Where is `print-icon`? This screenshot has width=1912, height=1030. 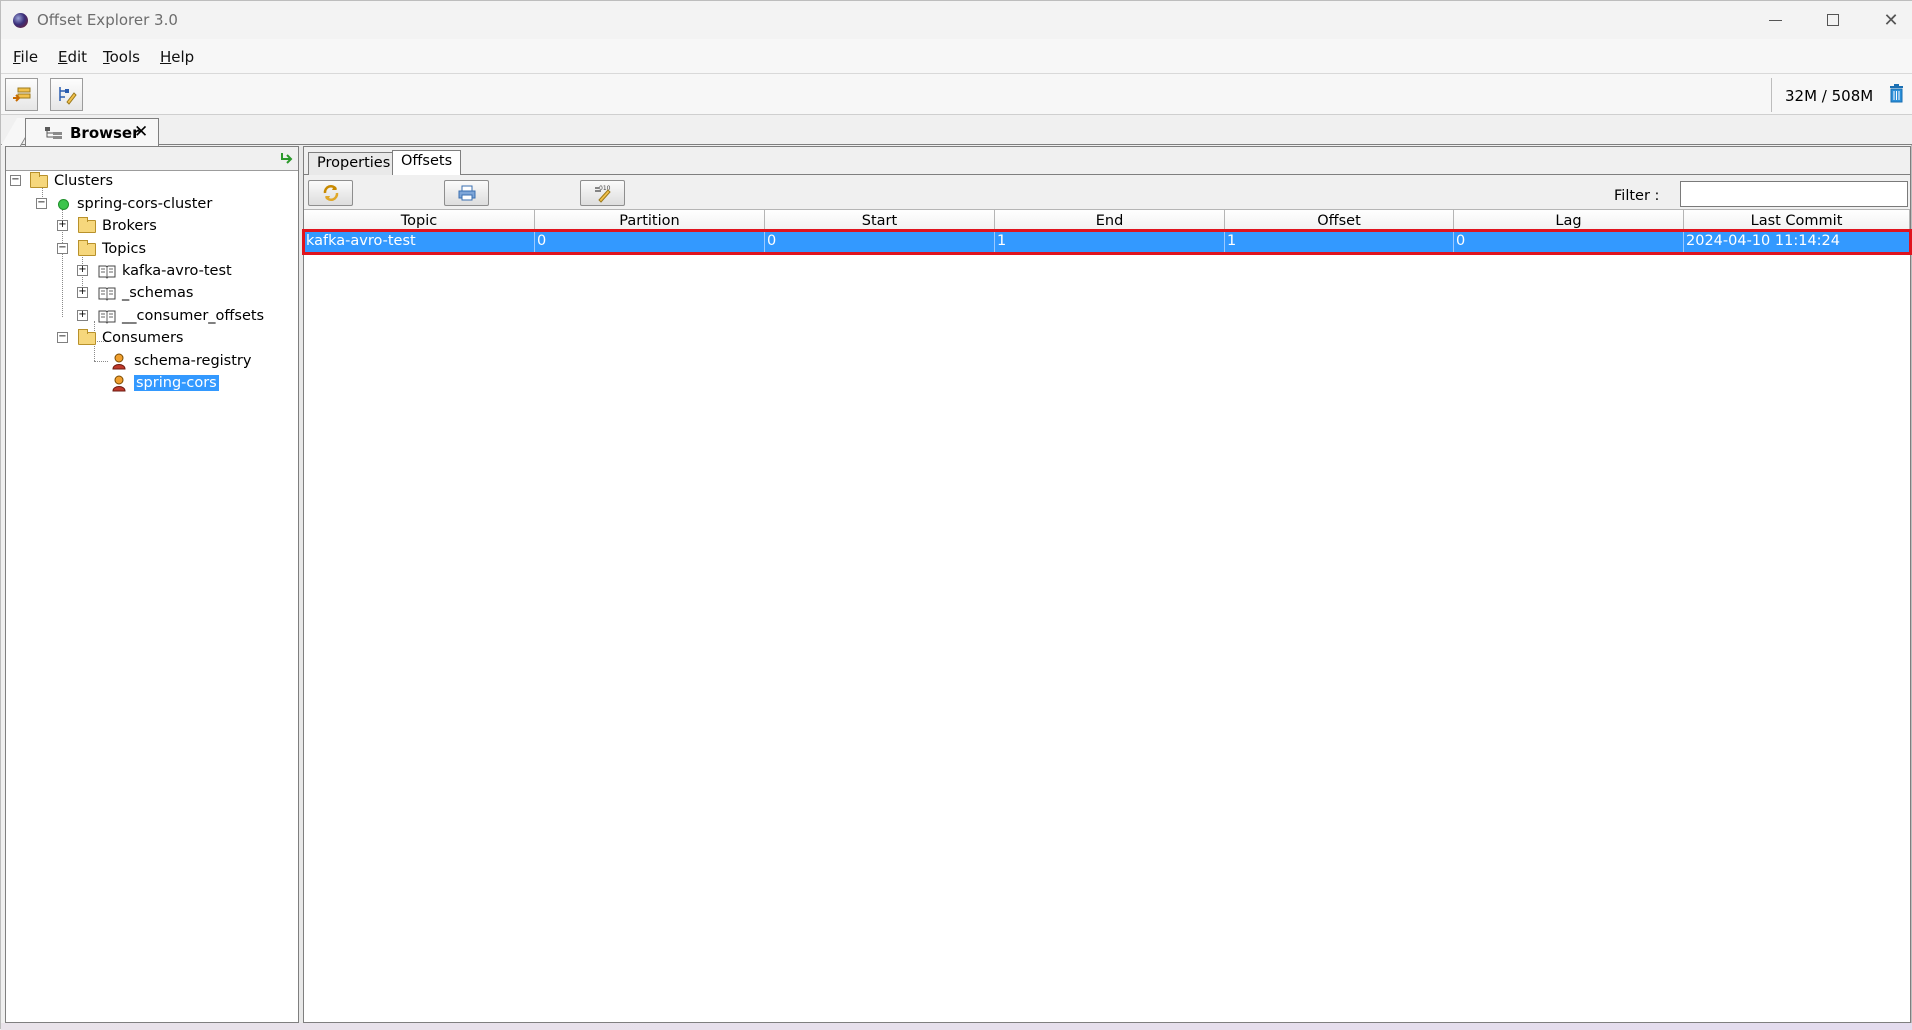
print-icon is located at coordinates (466, 193).